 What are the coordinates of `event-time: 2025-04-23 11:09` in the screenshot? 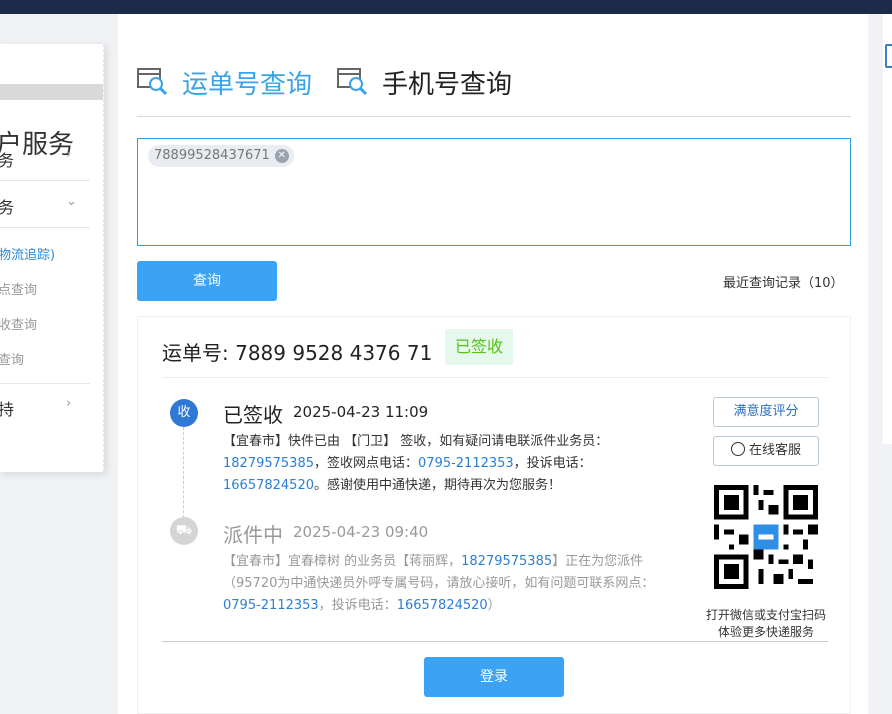 It's located at (361, 412).